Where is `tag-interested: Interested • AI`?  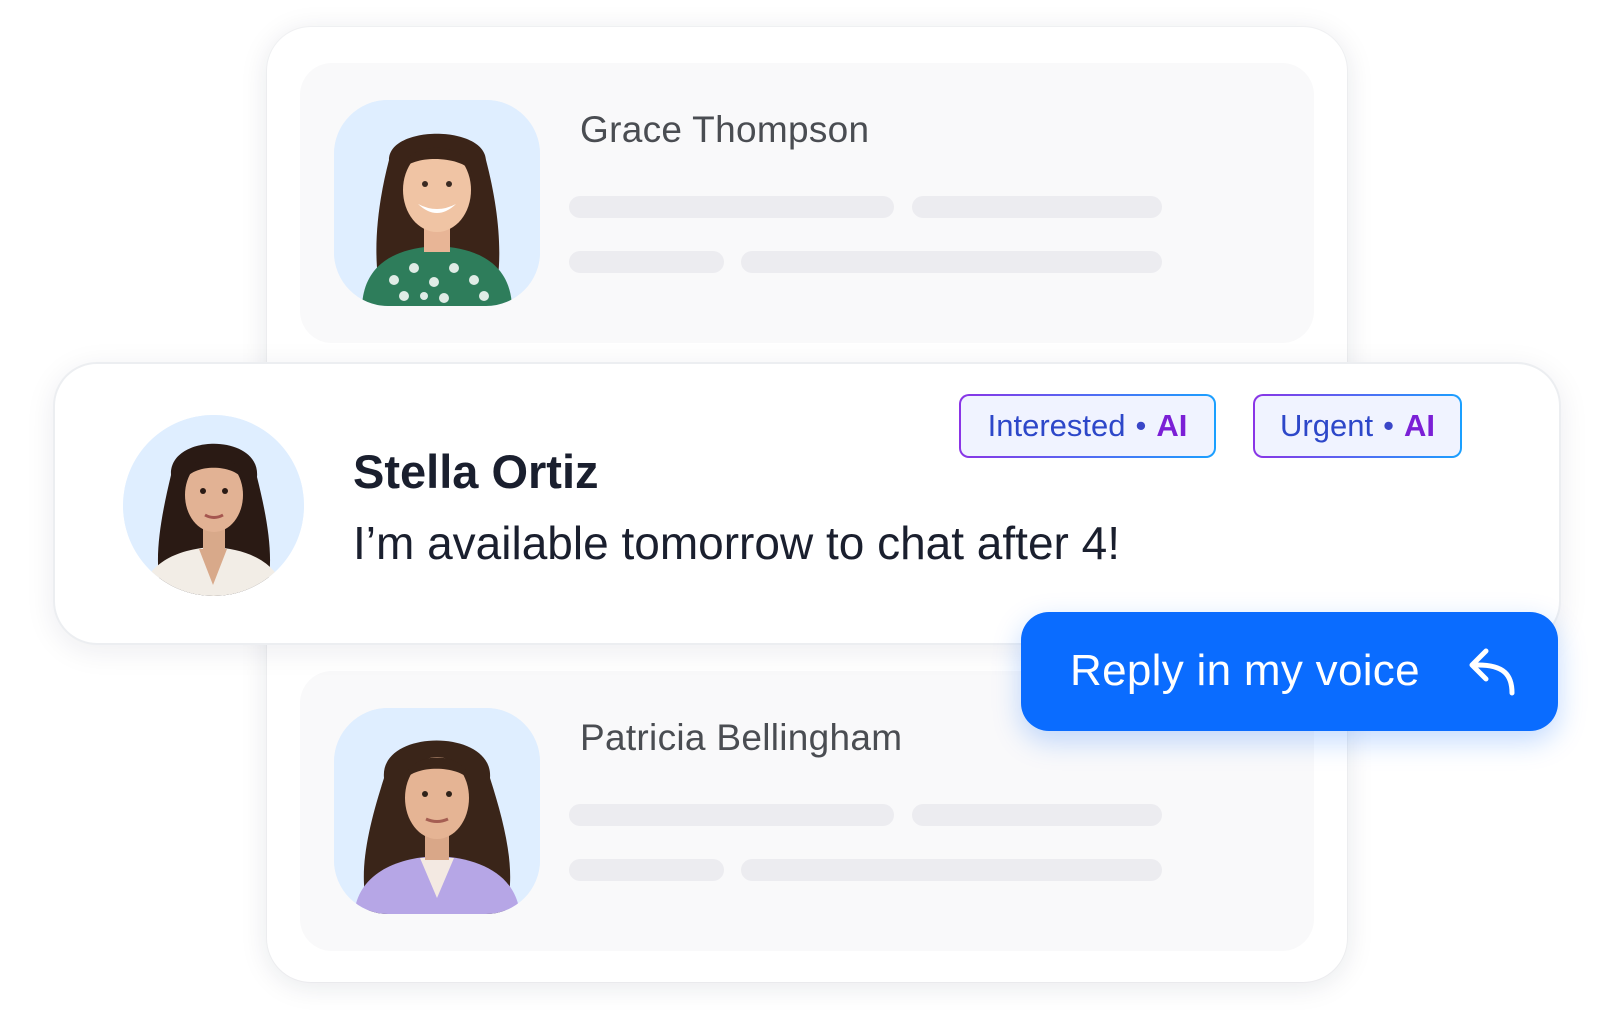 tag-interested: Interested • AI is located at coordinates (1087, 426).